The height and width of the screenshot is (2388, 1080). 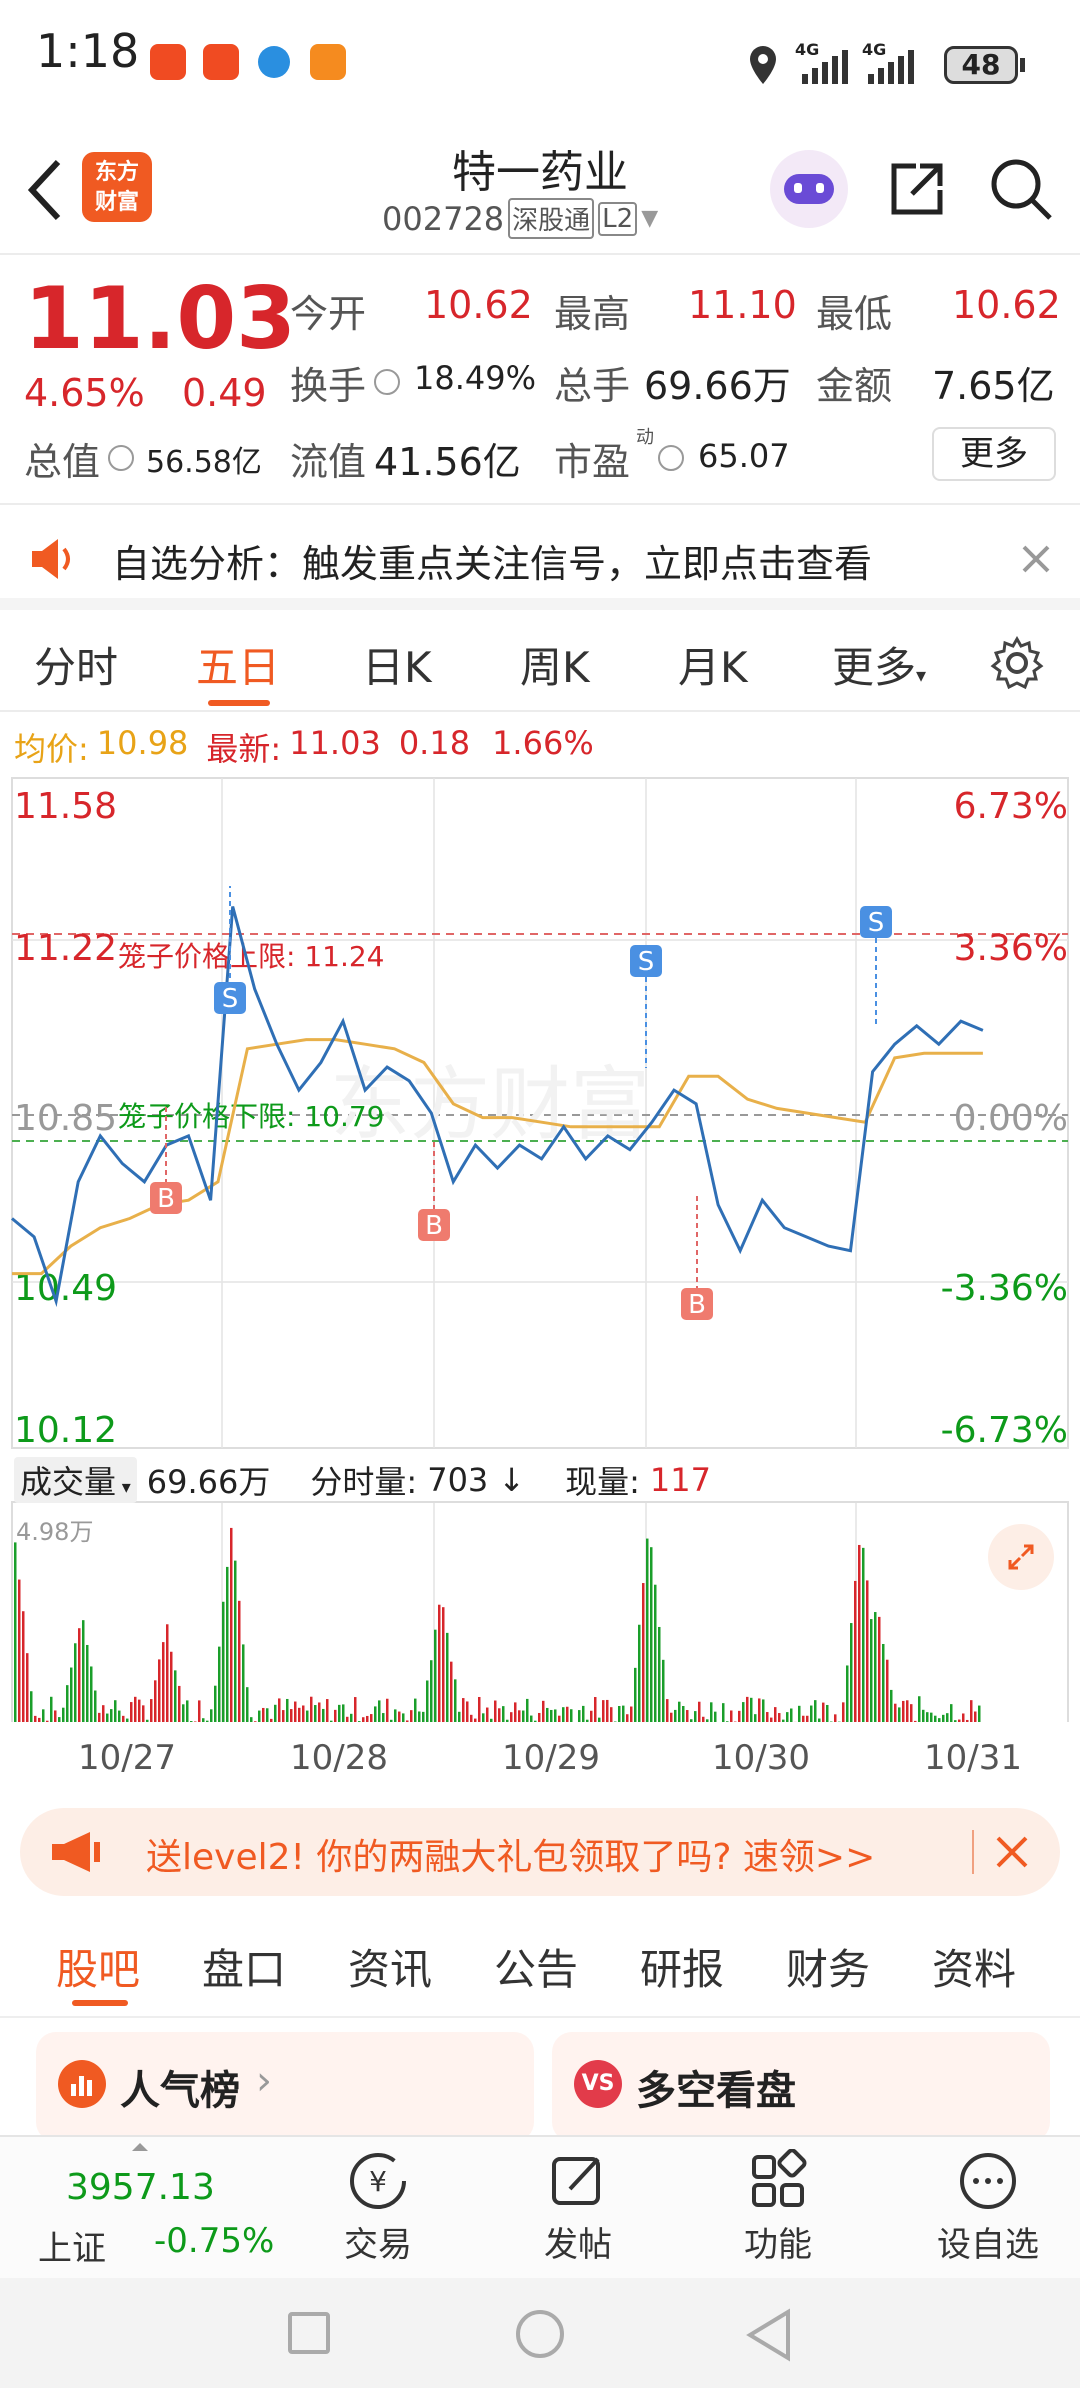 I want to click on signal-icon, so click(x=825, y=67).